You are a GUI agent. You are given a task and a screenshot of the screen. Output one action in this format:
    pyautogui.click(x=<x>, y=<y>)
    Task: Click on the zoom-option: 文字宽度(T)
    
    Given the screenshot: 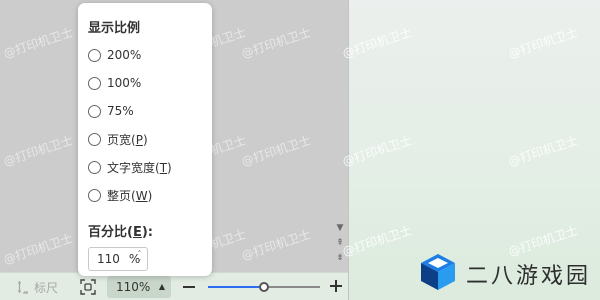 What is the action you would take?
    pyautogui.click(x=130, y=167)
    